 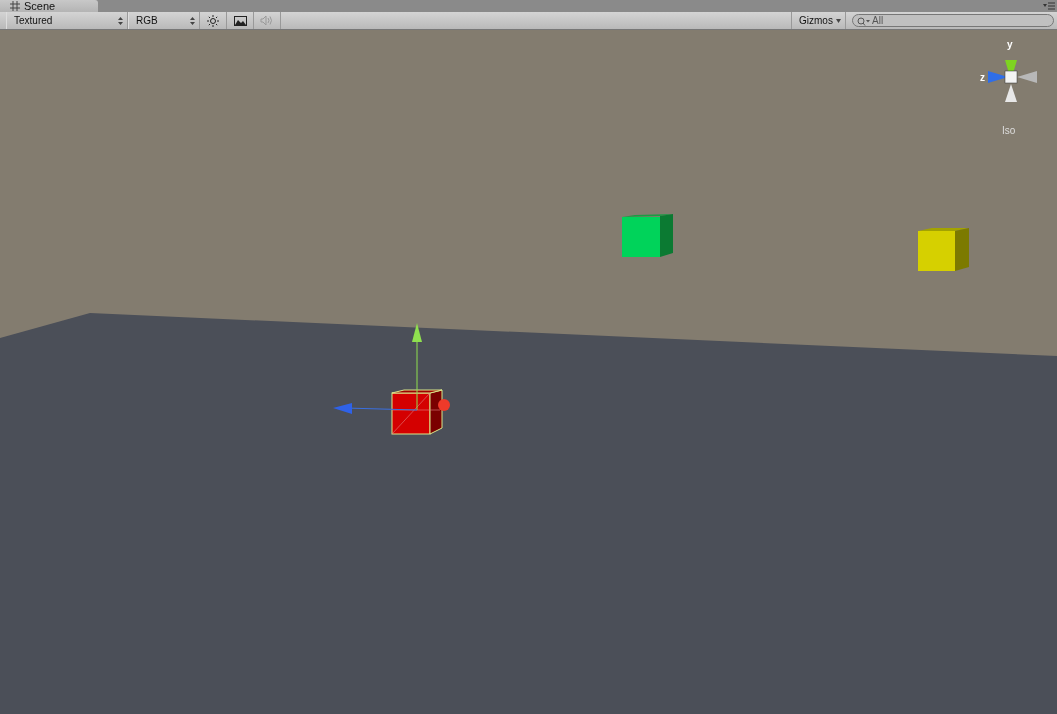 What do you see at coordinates (982, 78) in the screenshot?
I see `z-axis-label: z` at bounding box center [982, 78].